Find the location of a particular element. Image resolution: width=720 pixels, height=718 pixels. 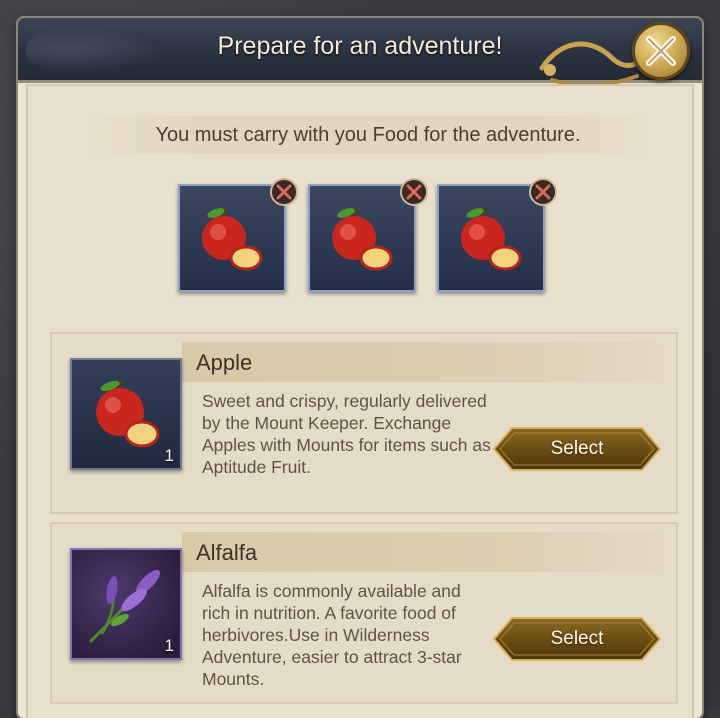

remove-slot-3-button is located at coordinates (543, 192).